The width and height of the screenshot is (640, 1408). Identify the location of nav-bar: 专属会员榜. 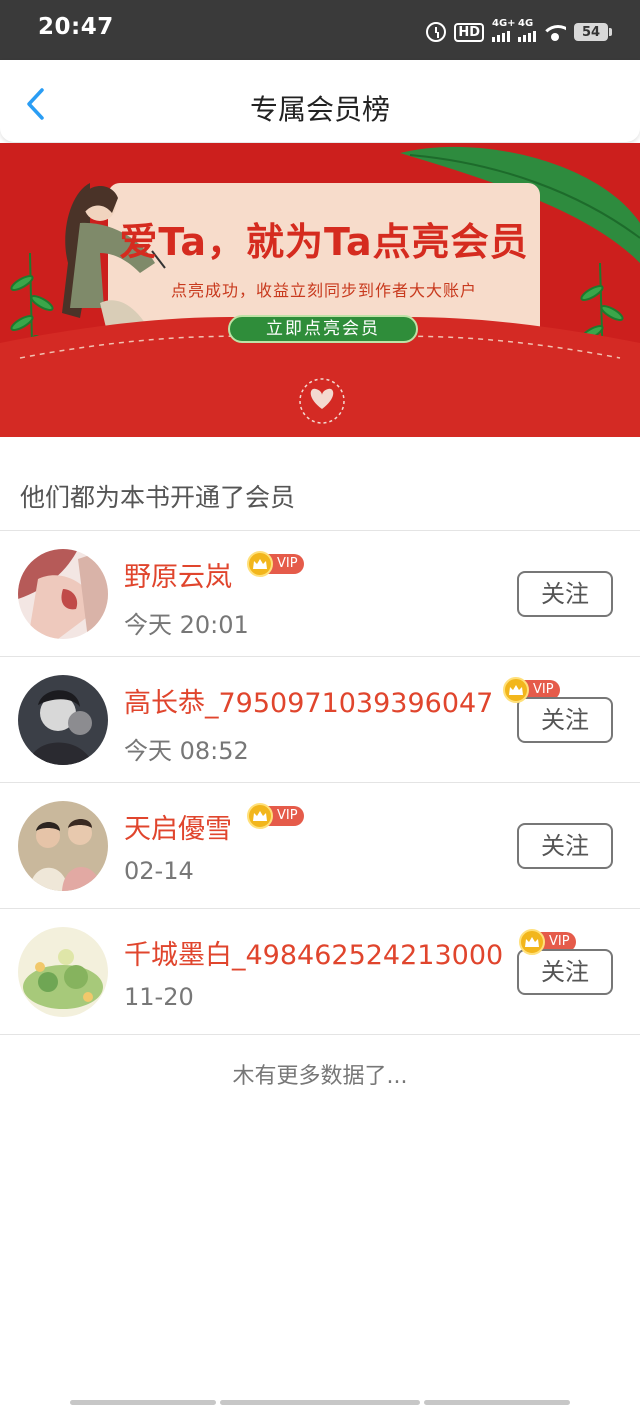
(320, 101).